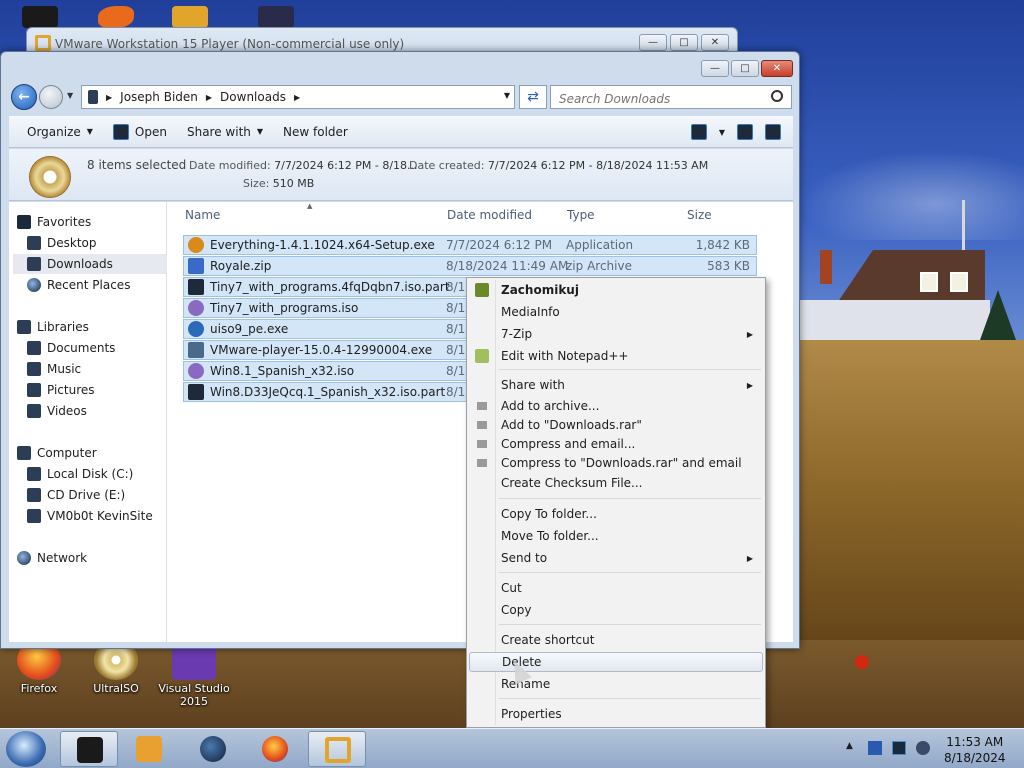 This screenshot has width=1024, height=768. Describe the element at coordinates (616, 385) in the screenshot. I see `menu-share-with: Share with ▶` at that location.